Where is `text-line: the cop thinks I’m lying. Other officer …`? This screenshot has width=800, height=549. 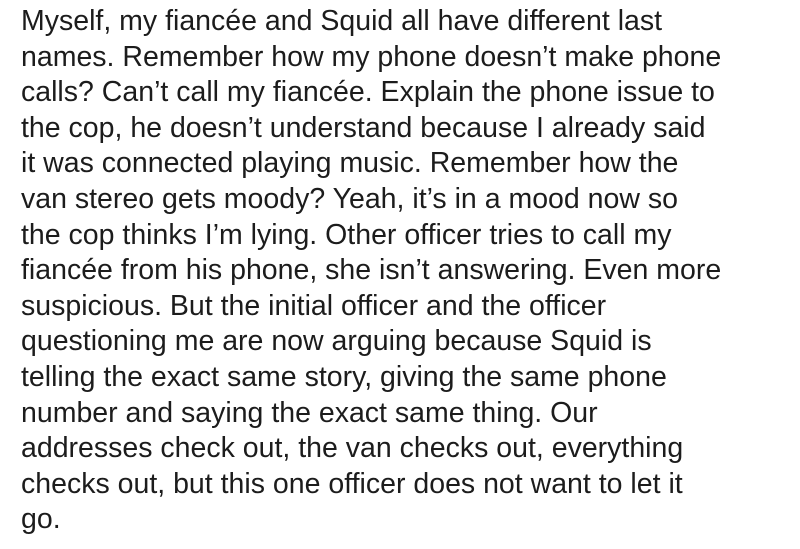
text-line: the cop thinks I’m lying. Other officer … is located at coordinates (346, 234).